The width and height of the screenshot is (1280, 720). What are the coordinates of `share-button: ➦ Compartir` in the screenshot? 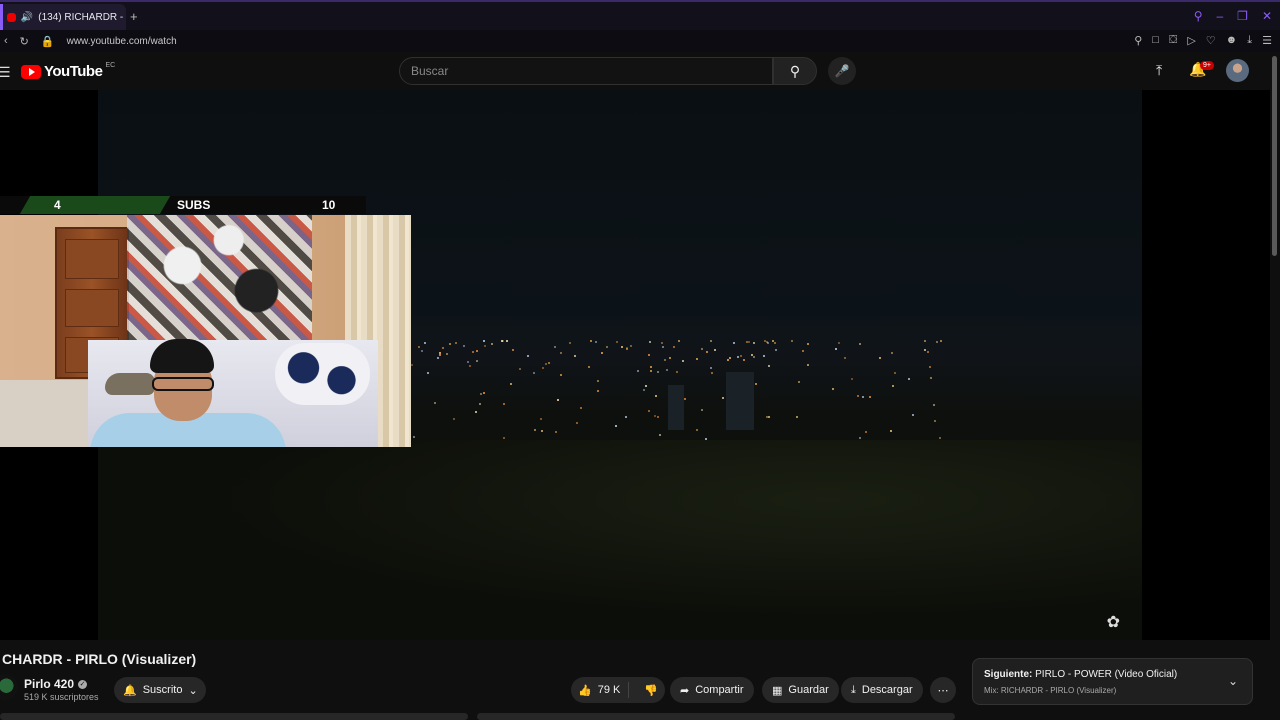 It's located at (712, 690).